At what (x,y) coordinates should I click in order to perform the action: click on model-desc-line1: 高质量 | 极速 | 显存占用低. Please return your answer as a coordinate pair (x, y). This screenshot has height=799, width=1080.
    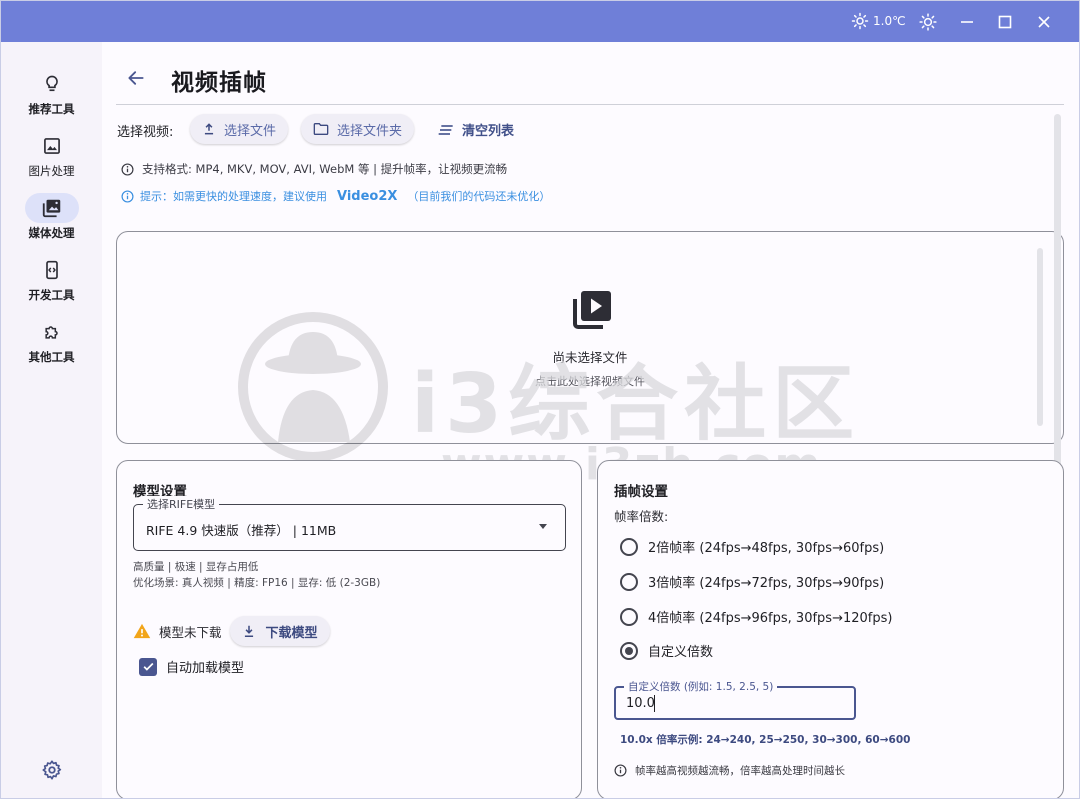
    Looking at the image, I should click on (196, 567).